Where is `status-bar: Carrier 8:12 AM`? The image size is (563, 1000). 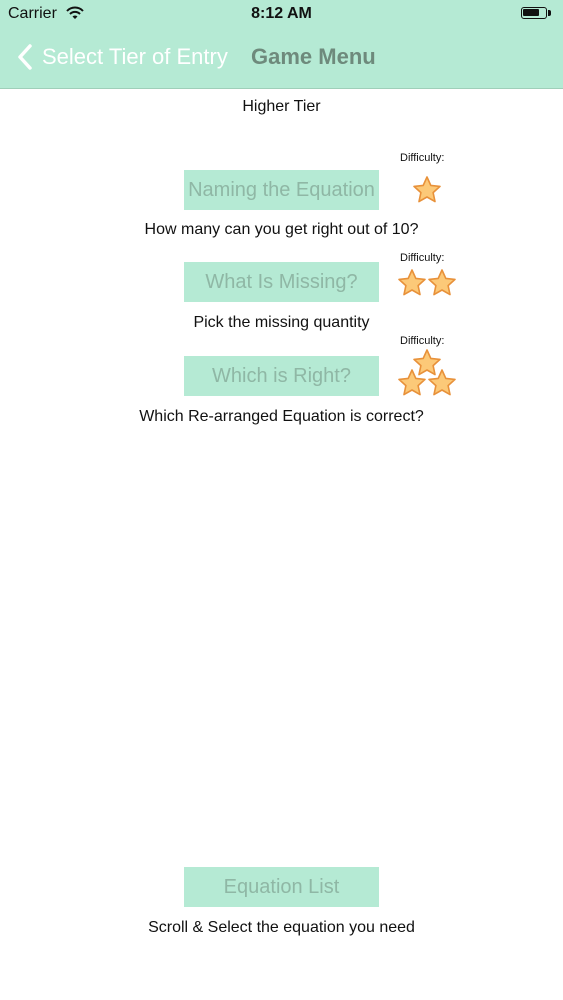 status-bar: Carrier 8:12 AM is located at coordinates (281, 14).